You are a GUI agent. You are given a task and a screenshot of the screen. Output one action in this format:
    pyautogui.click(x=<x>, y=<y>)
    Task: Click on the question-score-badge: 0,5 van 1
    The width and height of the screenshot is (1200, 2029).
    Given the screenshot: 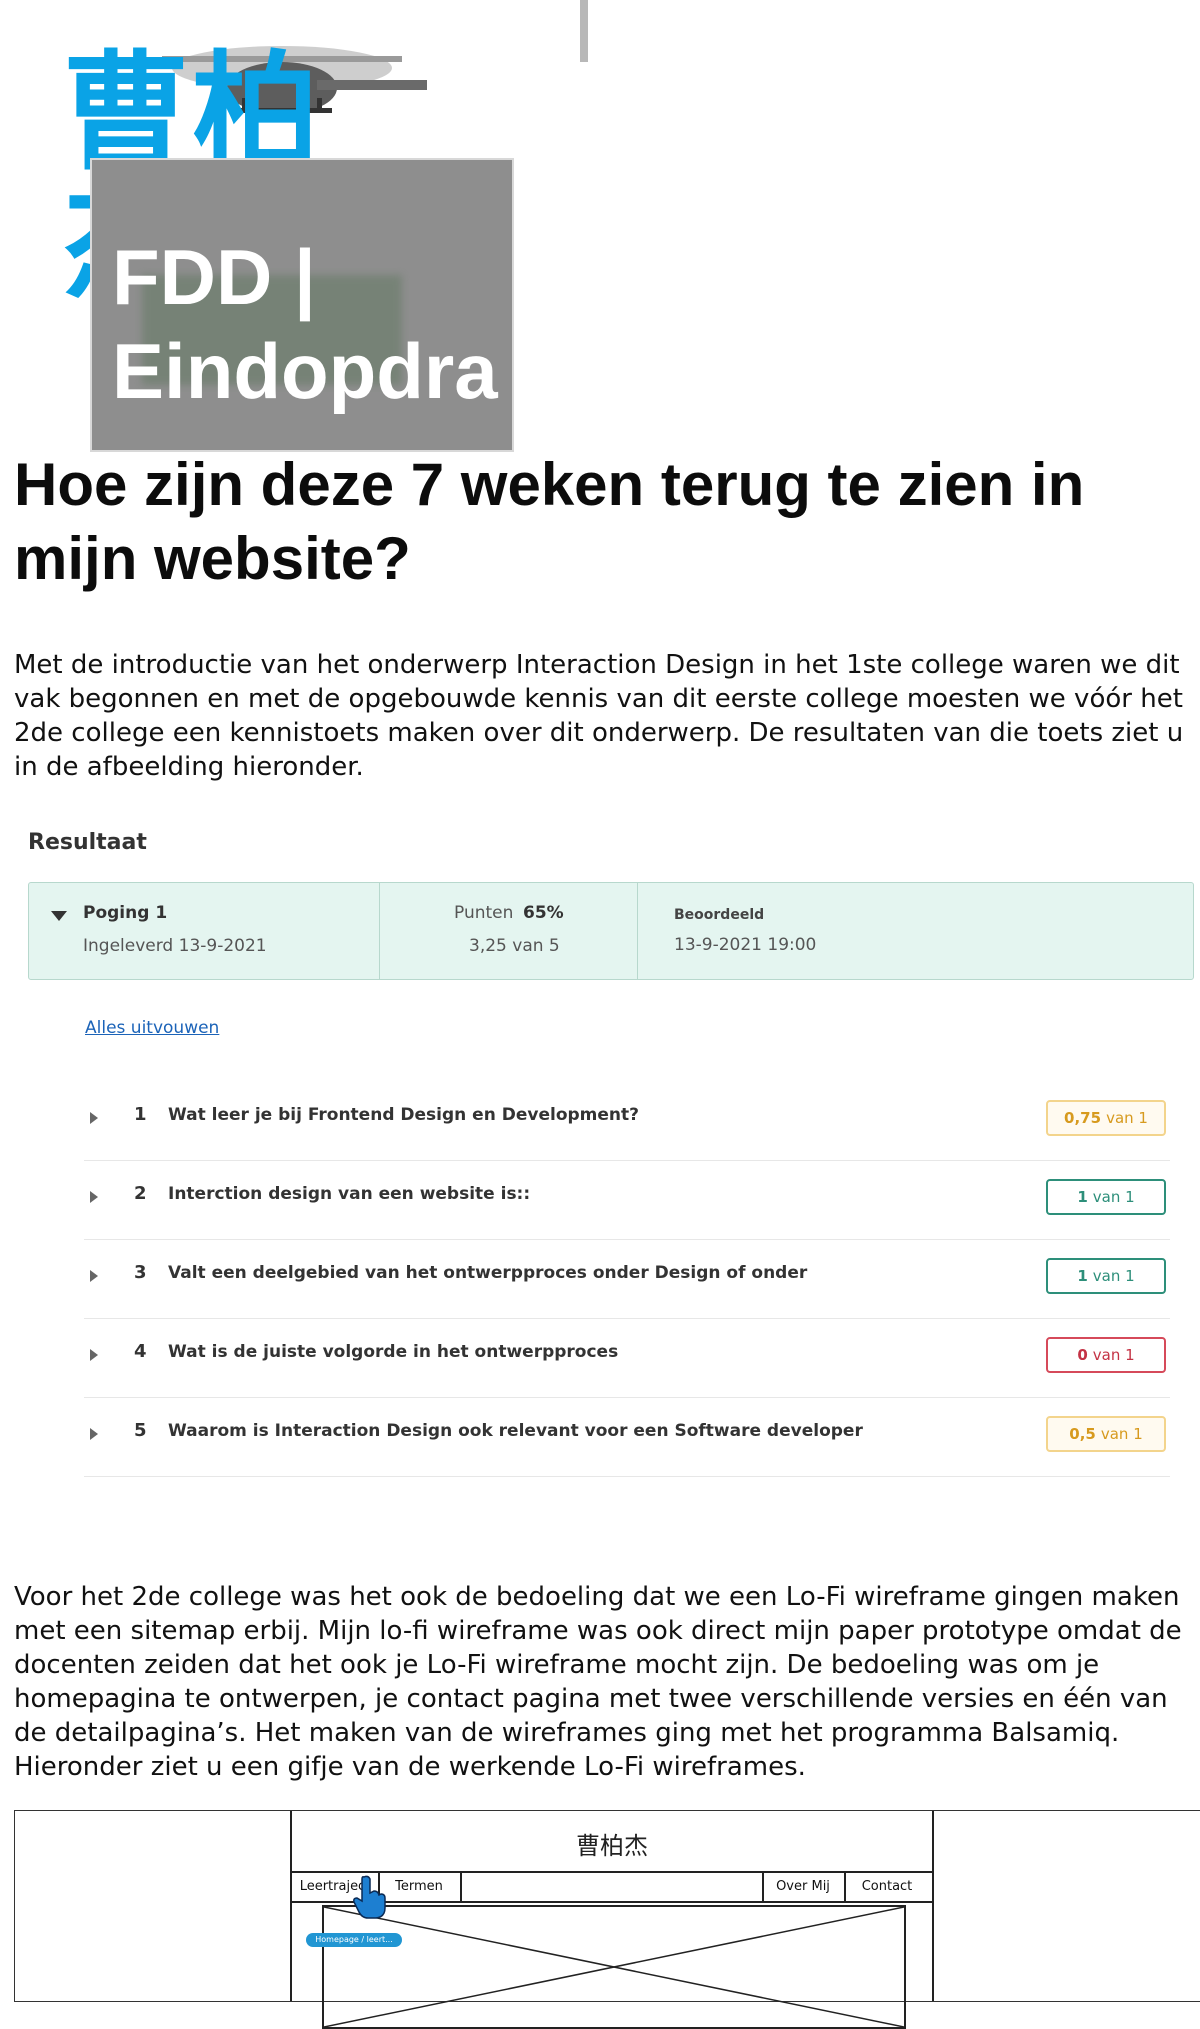 What is the action you would take?
    pyautogui.click(x=1106, y=1434)
    